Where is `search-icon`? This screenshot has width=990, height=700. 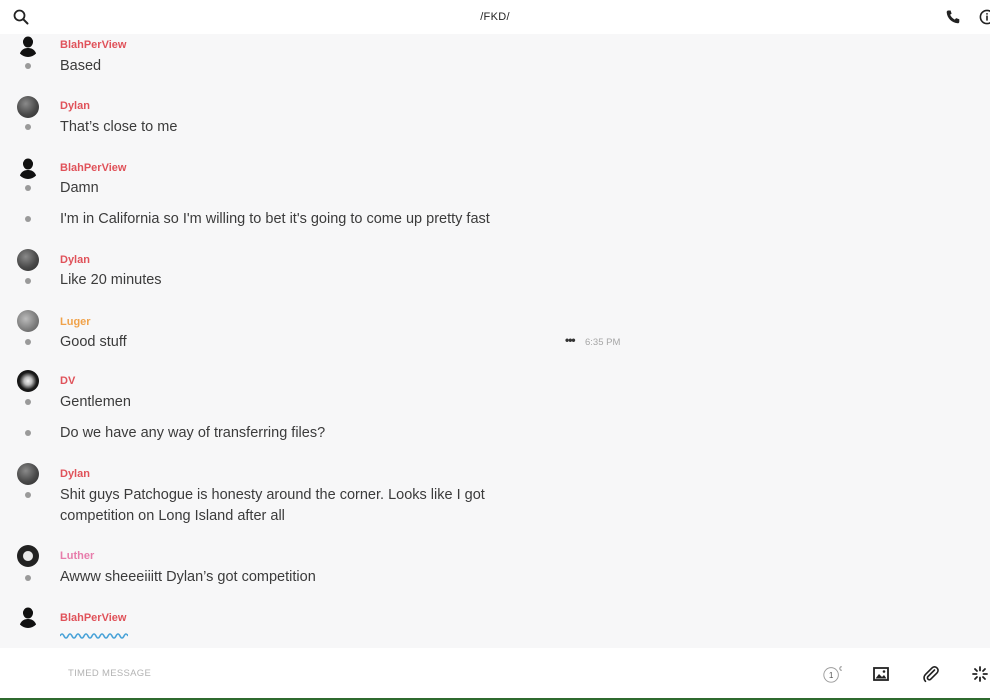 search-icon is located at coordinates (21, 17).